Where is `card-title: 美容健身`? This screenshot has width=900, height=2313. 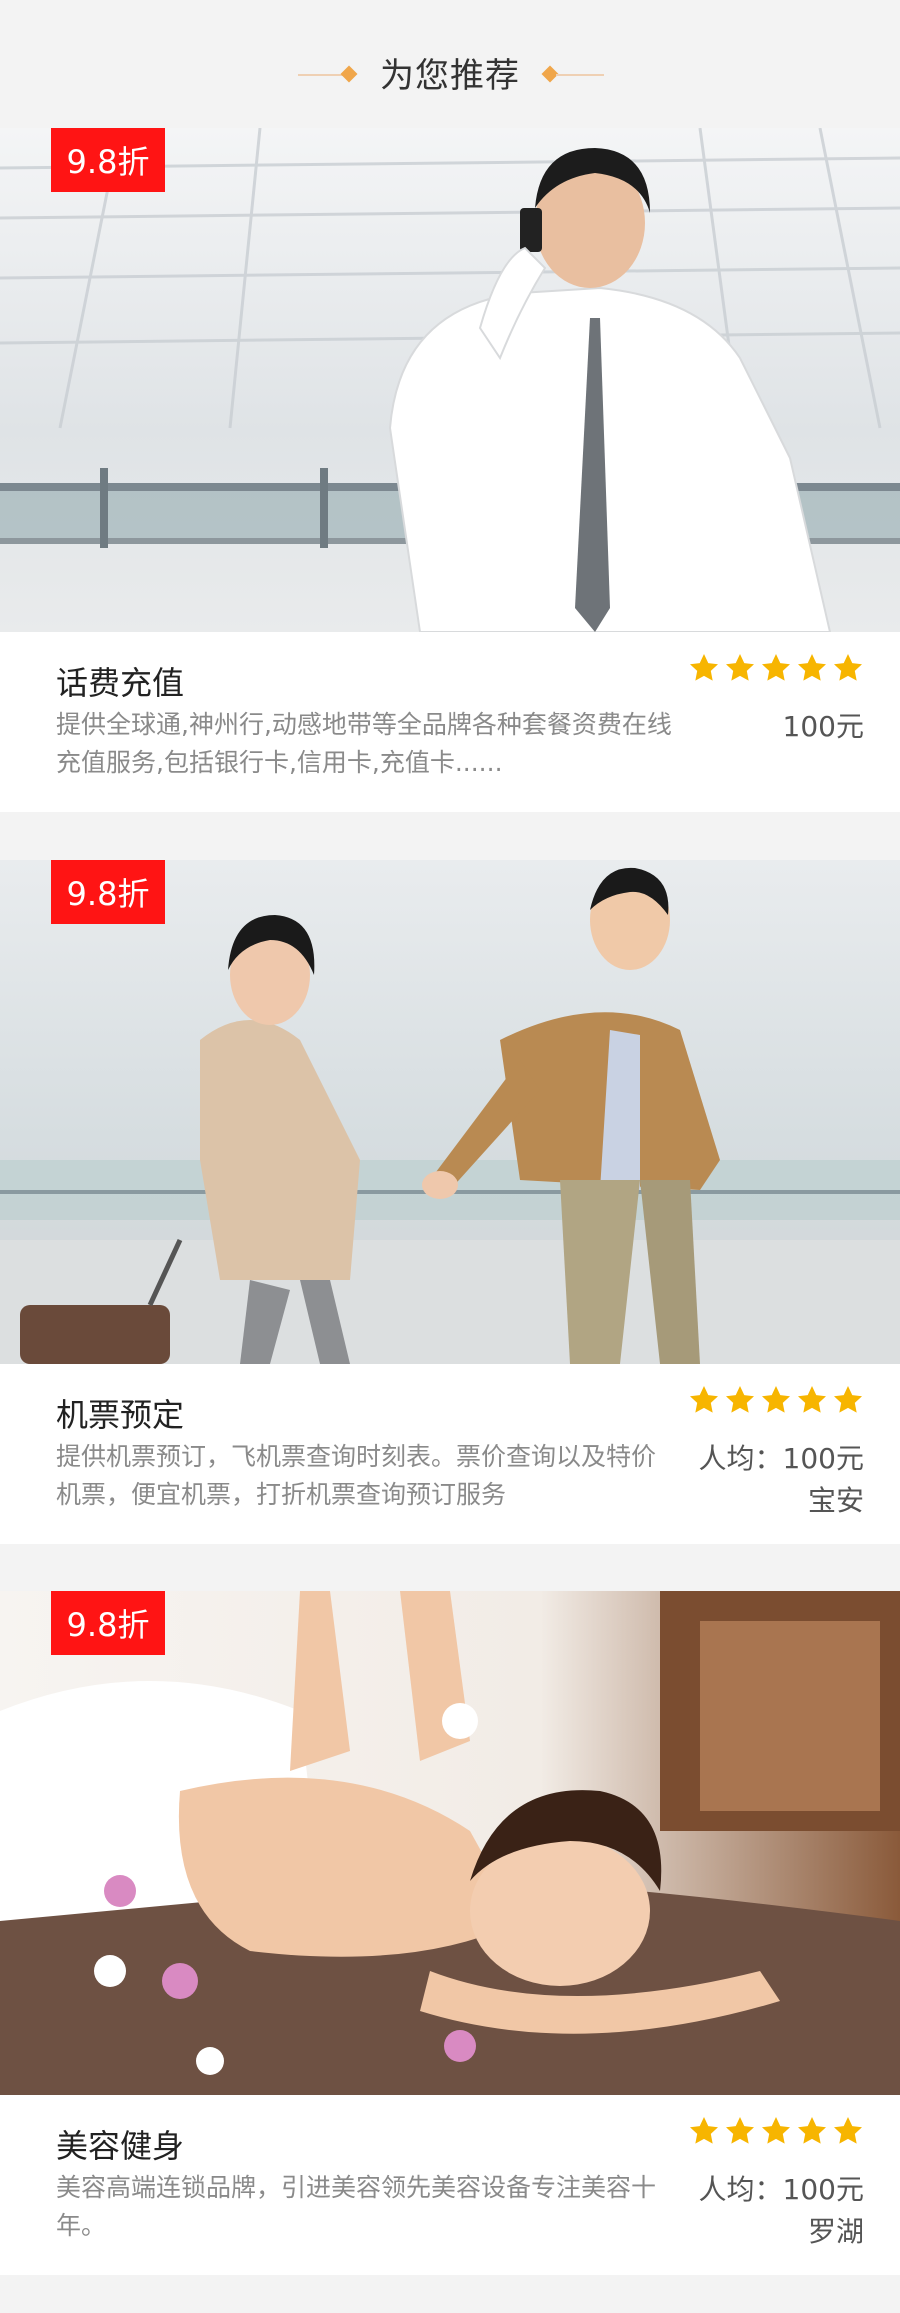 card-title: 美容健身 is located at coordinates (120, 2144).